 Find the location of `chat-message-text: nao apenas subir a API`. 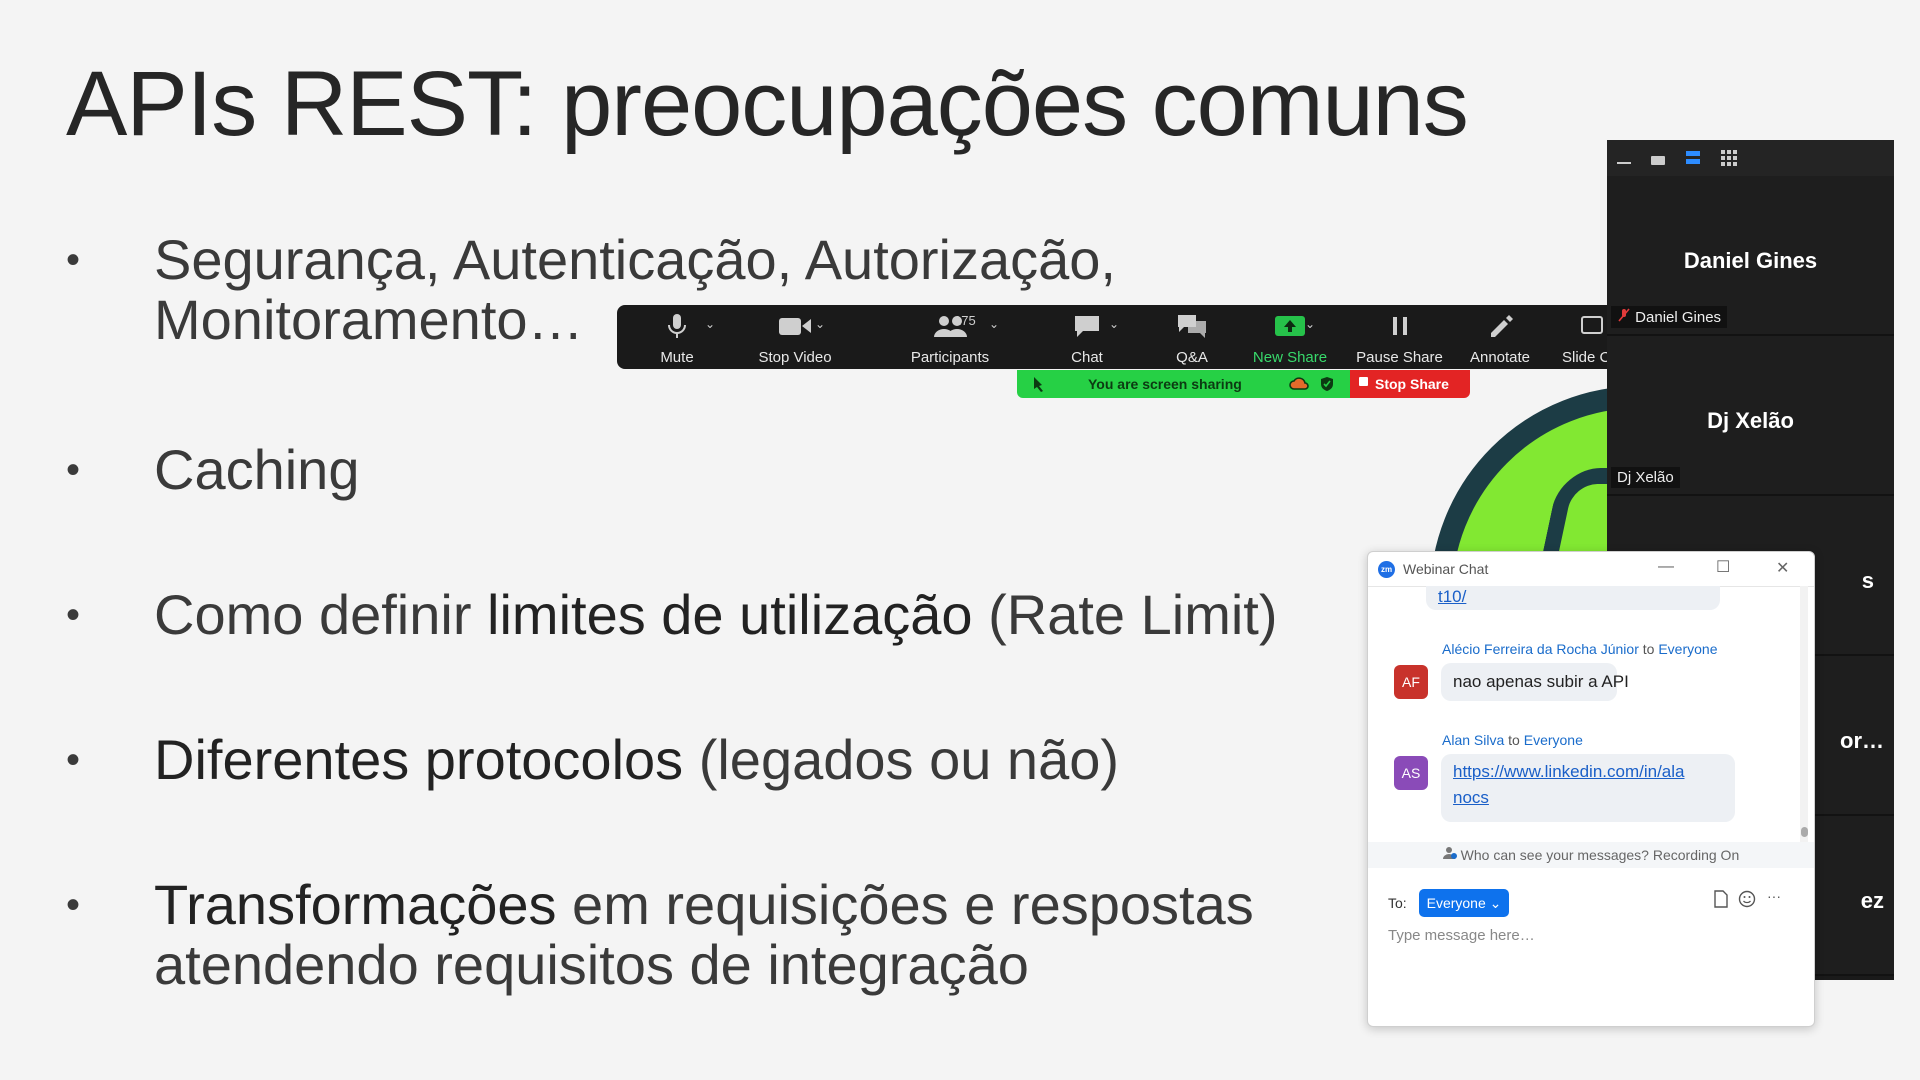

chat-message-text: nao apenas subir a API is located at coordinates (1541, 681).